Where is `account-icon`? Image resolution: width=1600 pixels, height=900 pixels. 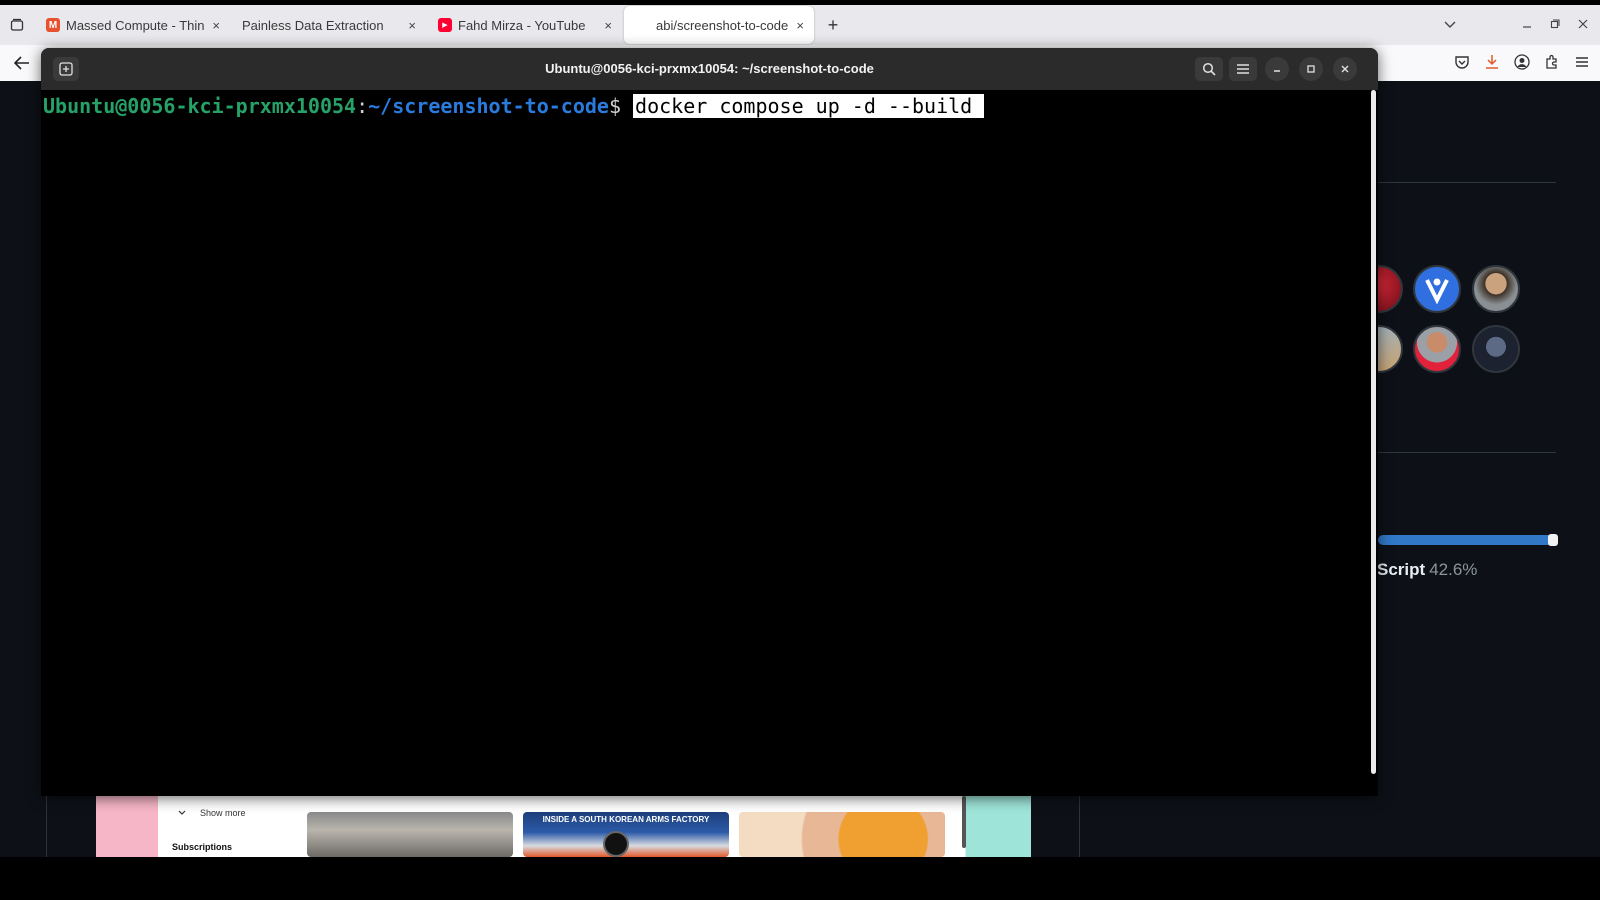 account-icon is located at coordinates (1522, 63).